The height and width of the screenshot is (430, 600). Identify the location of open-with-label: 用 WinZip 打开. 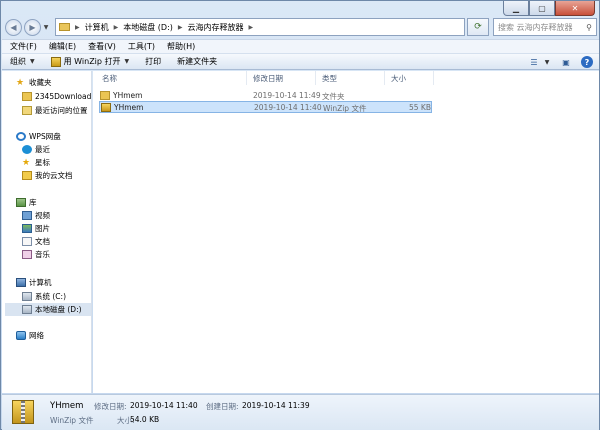
(92, 61).